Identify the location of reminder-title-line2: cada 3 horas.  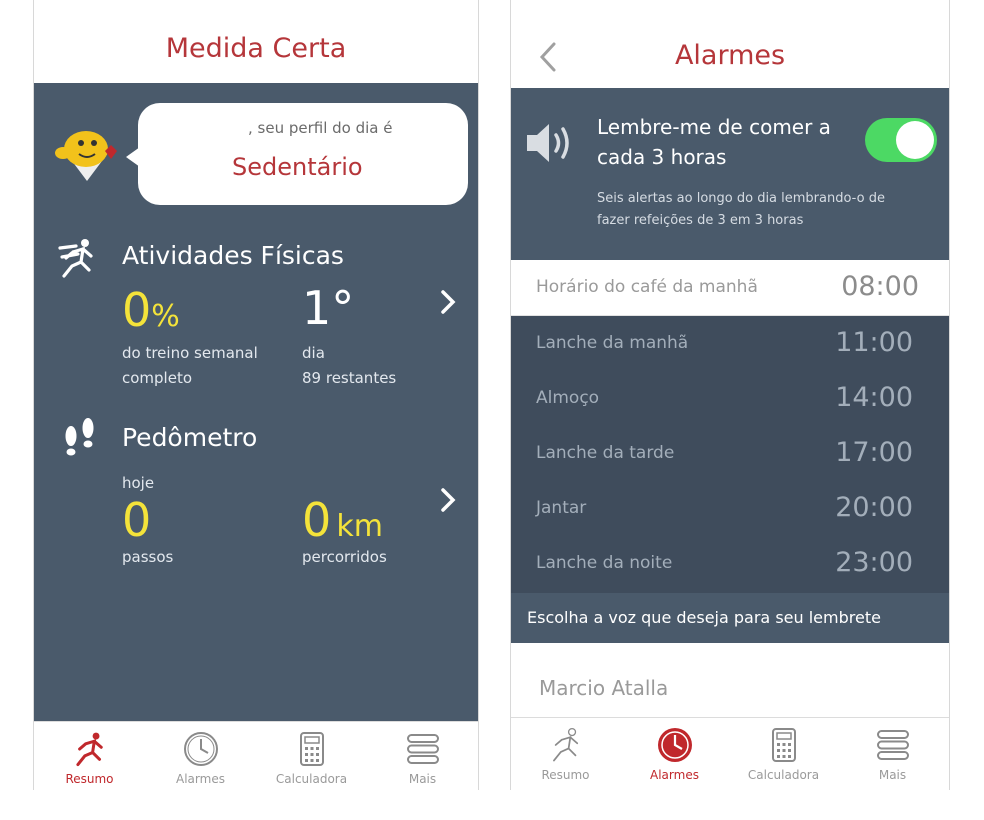
(662, 157).